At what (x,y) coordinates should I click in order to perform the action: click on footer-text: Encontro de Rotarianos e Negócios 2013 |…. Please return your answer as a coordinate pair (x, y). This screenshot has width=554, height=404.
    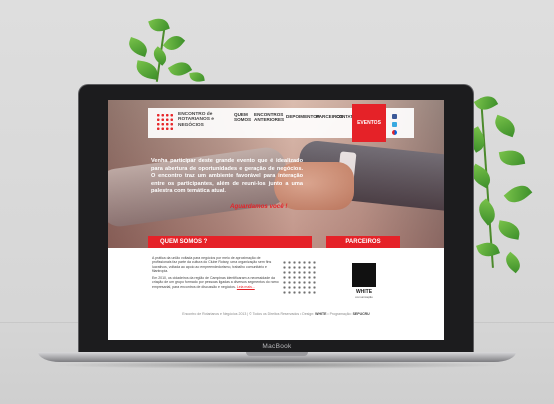
    Looking at the image, I should click on (248, 314).